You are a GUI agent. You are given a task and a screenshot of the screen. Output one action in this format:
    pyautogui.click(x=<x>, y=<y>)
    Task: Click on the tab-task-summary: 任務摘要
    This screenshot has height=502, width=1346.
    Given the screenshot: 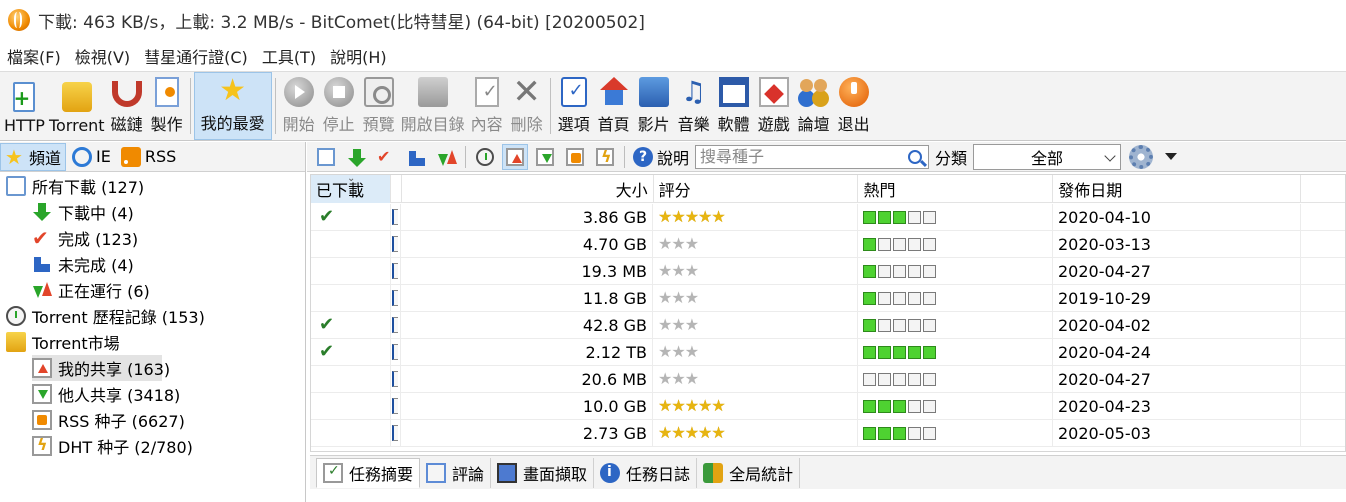 What is the action you would take?
    pyautogui.click(x=368, y=472)
    